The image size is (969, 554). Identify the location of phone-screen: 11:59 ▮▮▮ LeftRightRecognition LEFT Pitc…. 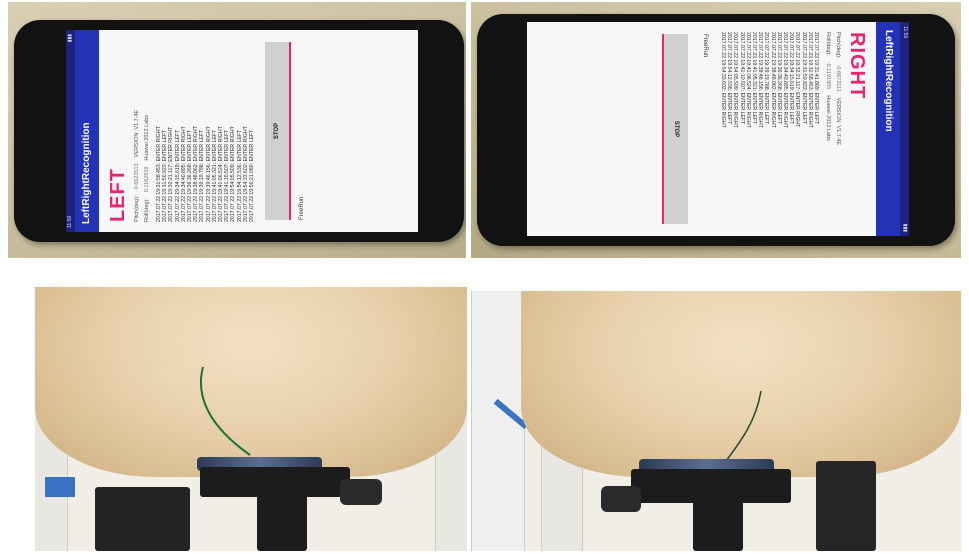
(242, 131).